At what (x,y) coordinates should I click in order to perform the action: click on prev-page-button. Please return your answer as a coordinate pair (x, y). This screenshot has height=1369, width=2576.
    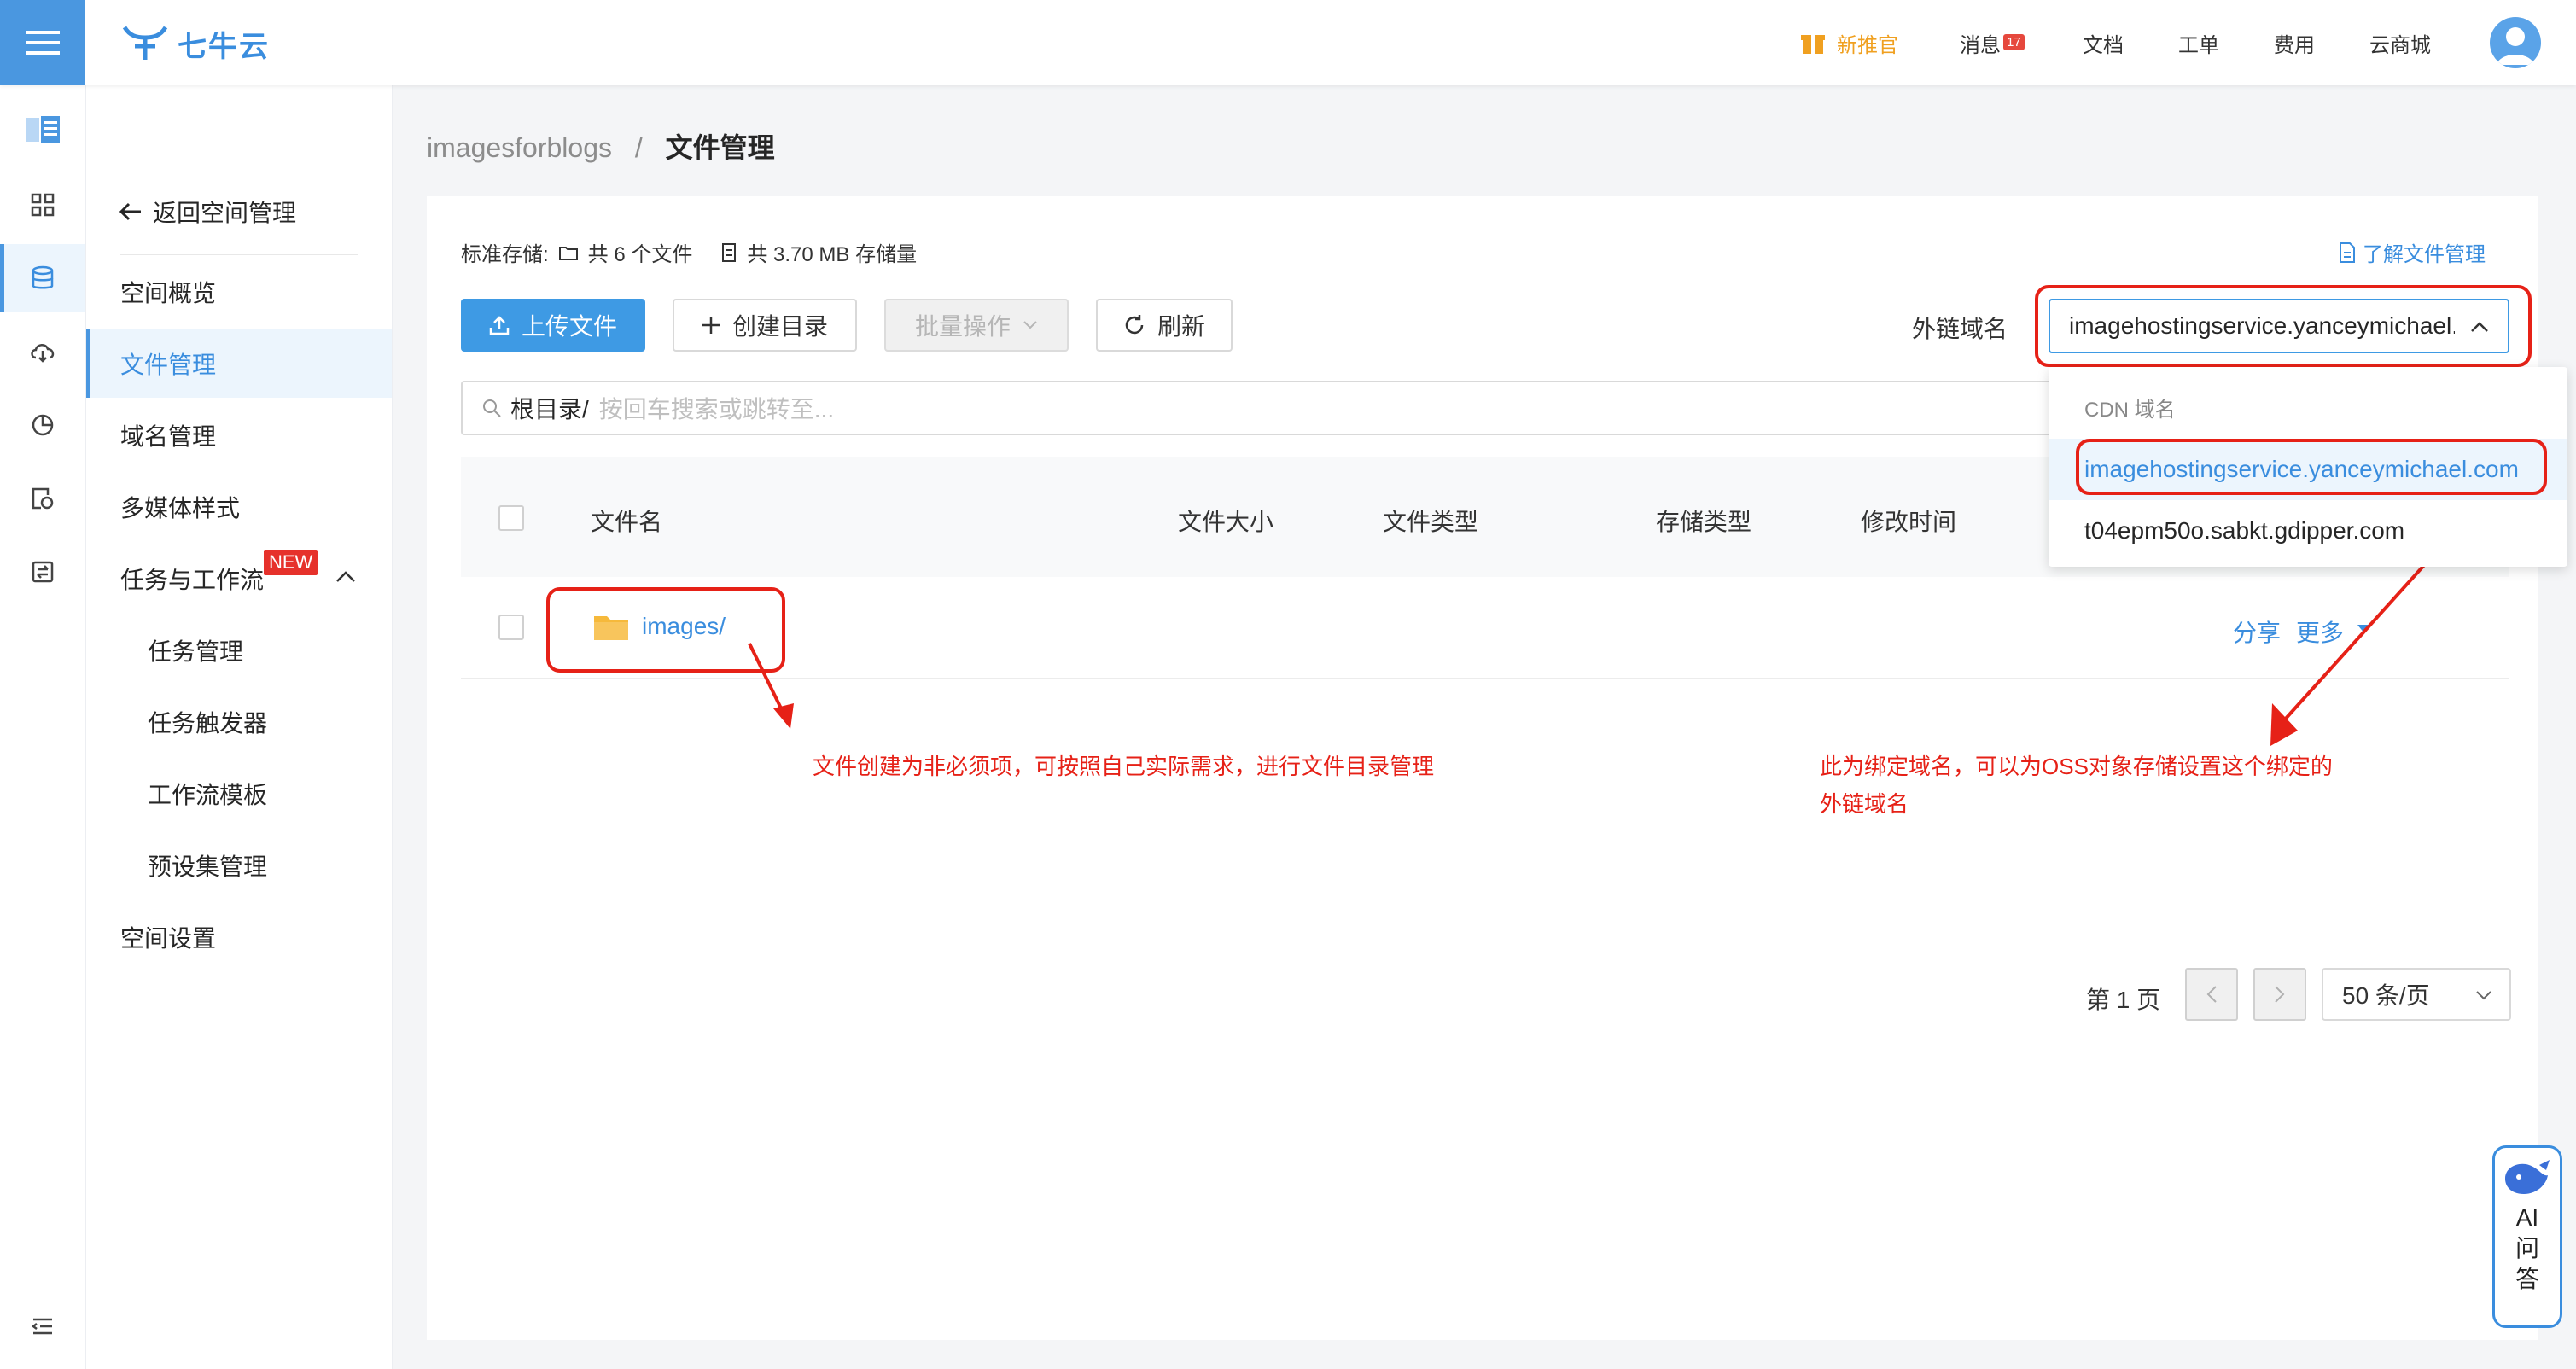
    Looking at the image, I should click on (2211, 995).